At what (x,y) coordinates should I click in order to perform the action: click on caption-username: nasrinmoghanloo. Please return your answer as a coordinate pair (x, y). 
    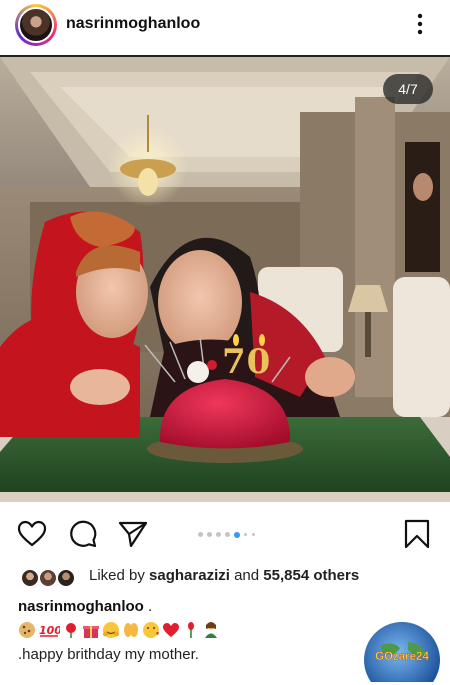
    Looking at the image, I should click on (81, 606).